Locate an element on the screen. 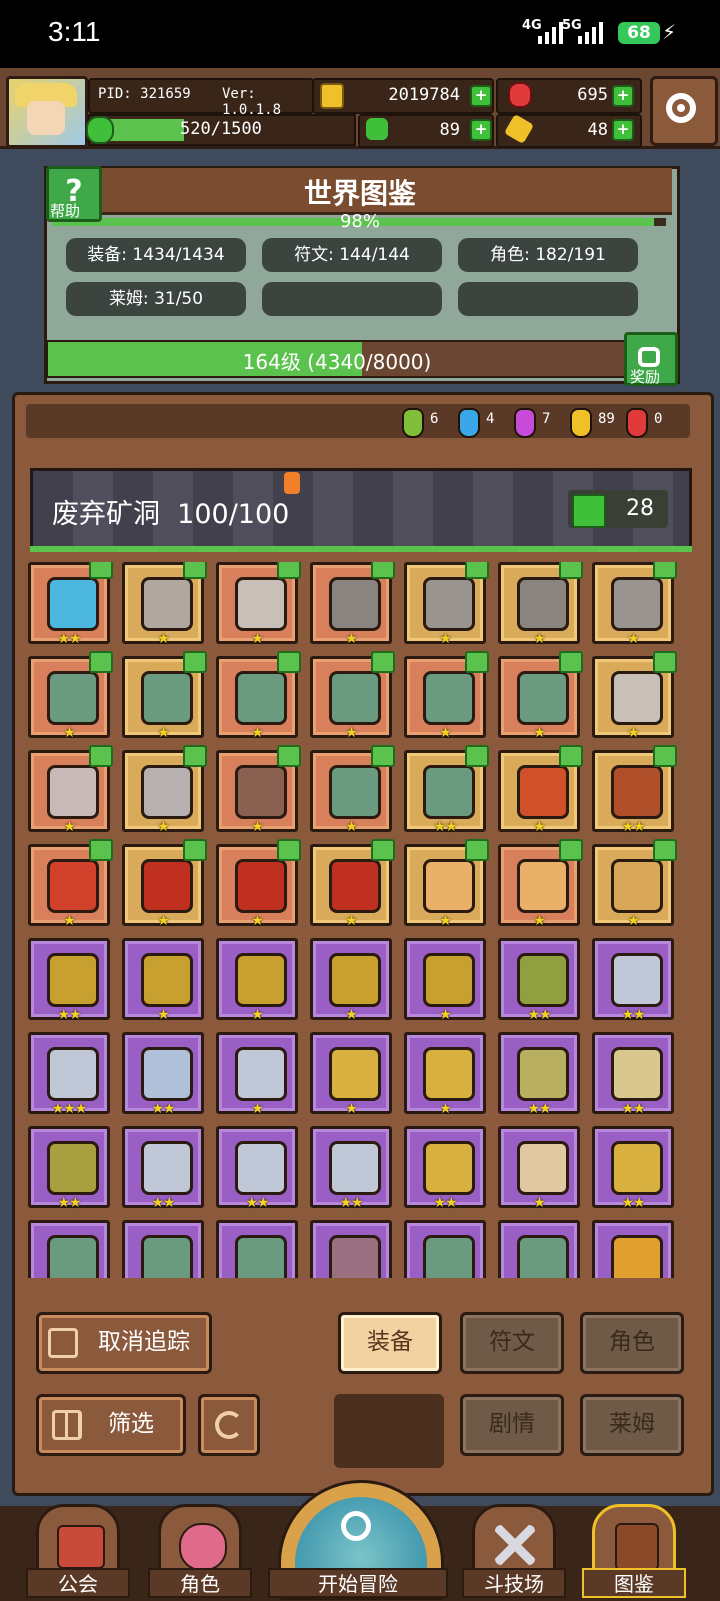  tab-slime: 莱姆 is located at coordinates (632, 1425).